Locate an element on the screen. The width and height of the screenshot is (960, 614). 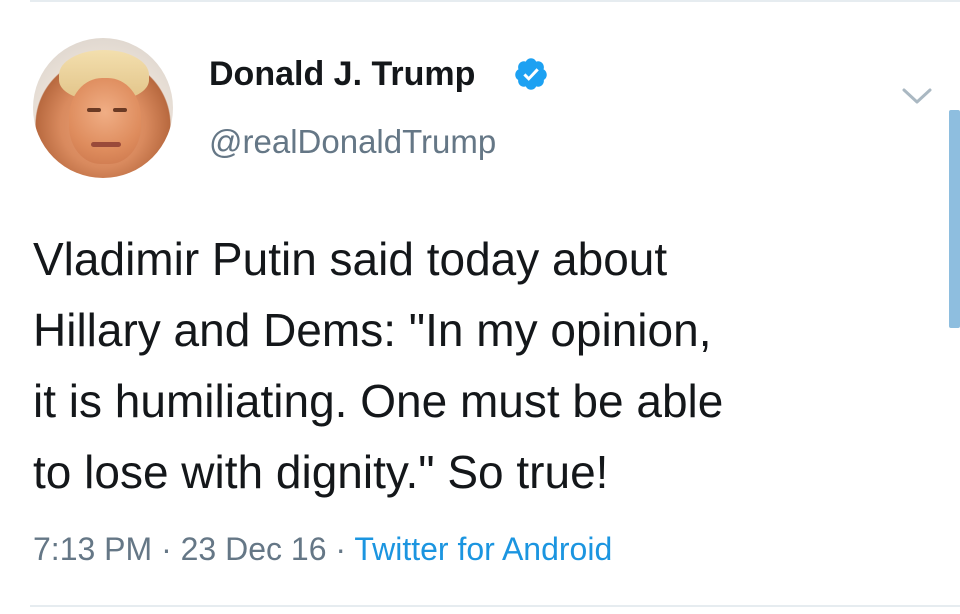
bottom-divider is located at coordinates (495, 606).